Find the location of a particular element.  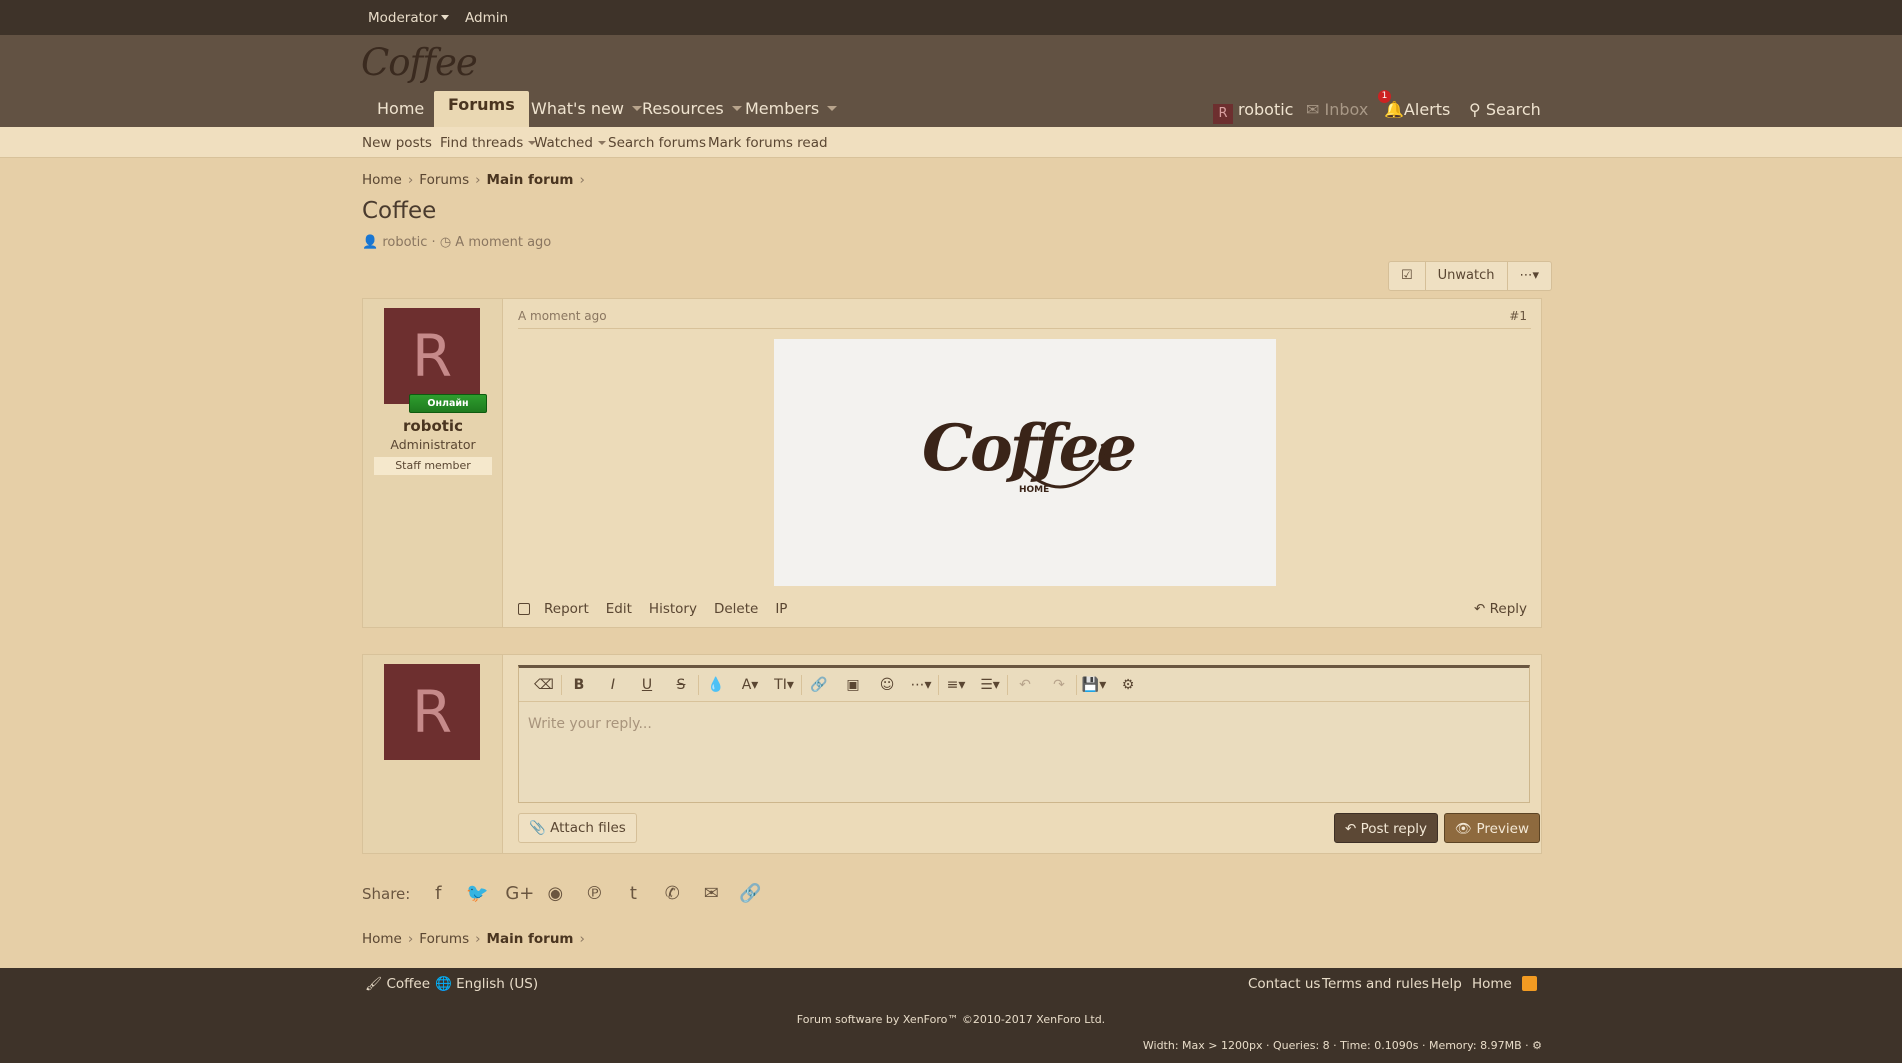

preview-button: 👁 Preview is located at coordinates (1492, 828).